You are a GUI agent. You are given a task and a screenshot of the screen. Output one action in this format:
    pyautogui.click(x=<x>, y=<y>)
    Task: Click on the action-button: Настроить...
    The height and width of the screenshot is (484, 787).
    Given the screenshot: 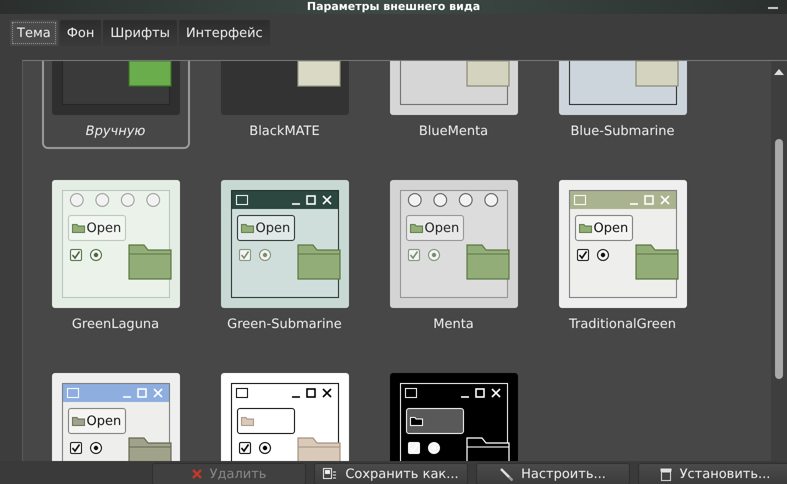 What is the action you would take?
    pyautogui.click(x=553, y=473)
    